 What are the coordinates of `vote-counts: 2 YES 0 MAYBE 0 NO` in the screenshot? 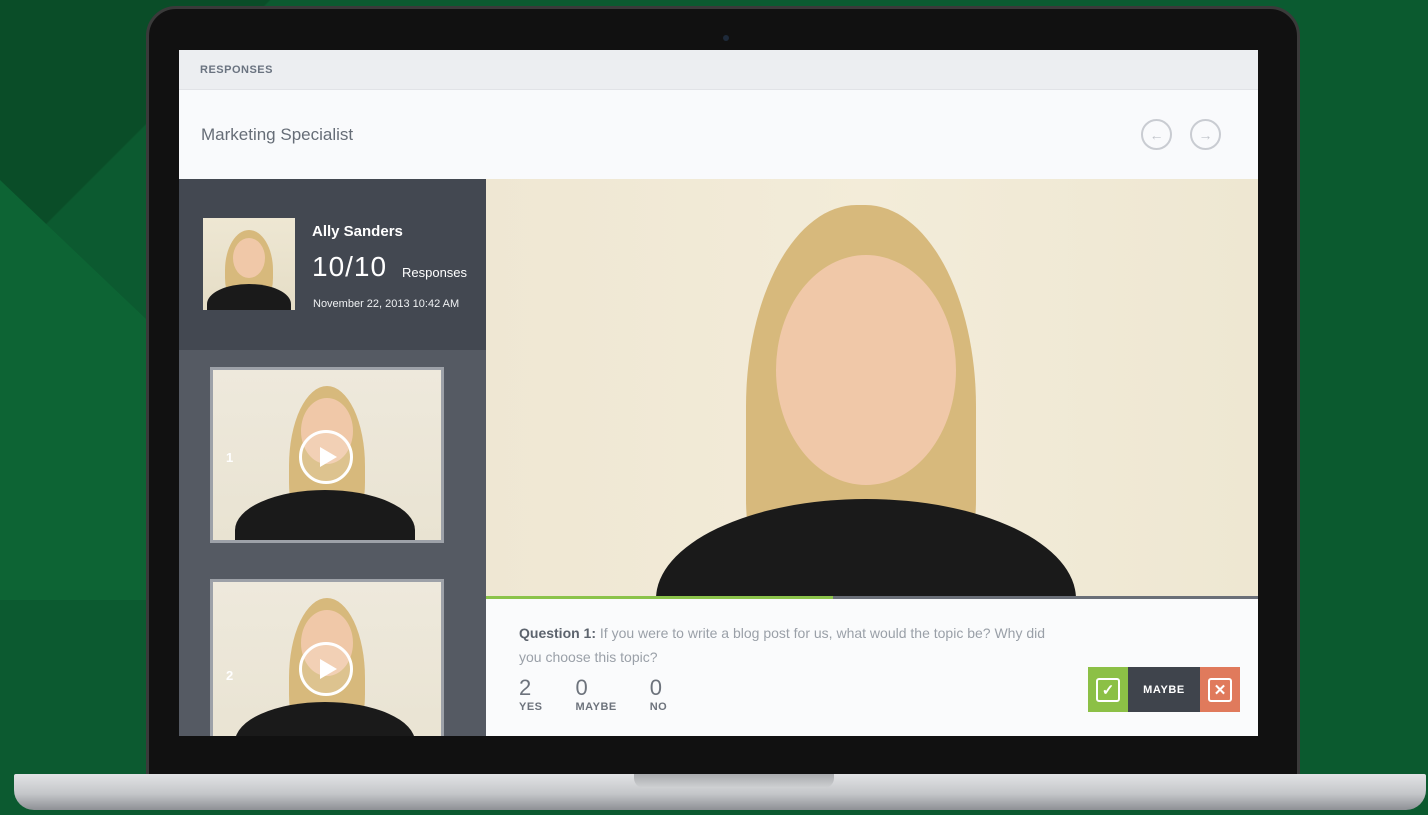 It's located at (593, 694).